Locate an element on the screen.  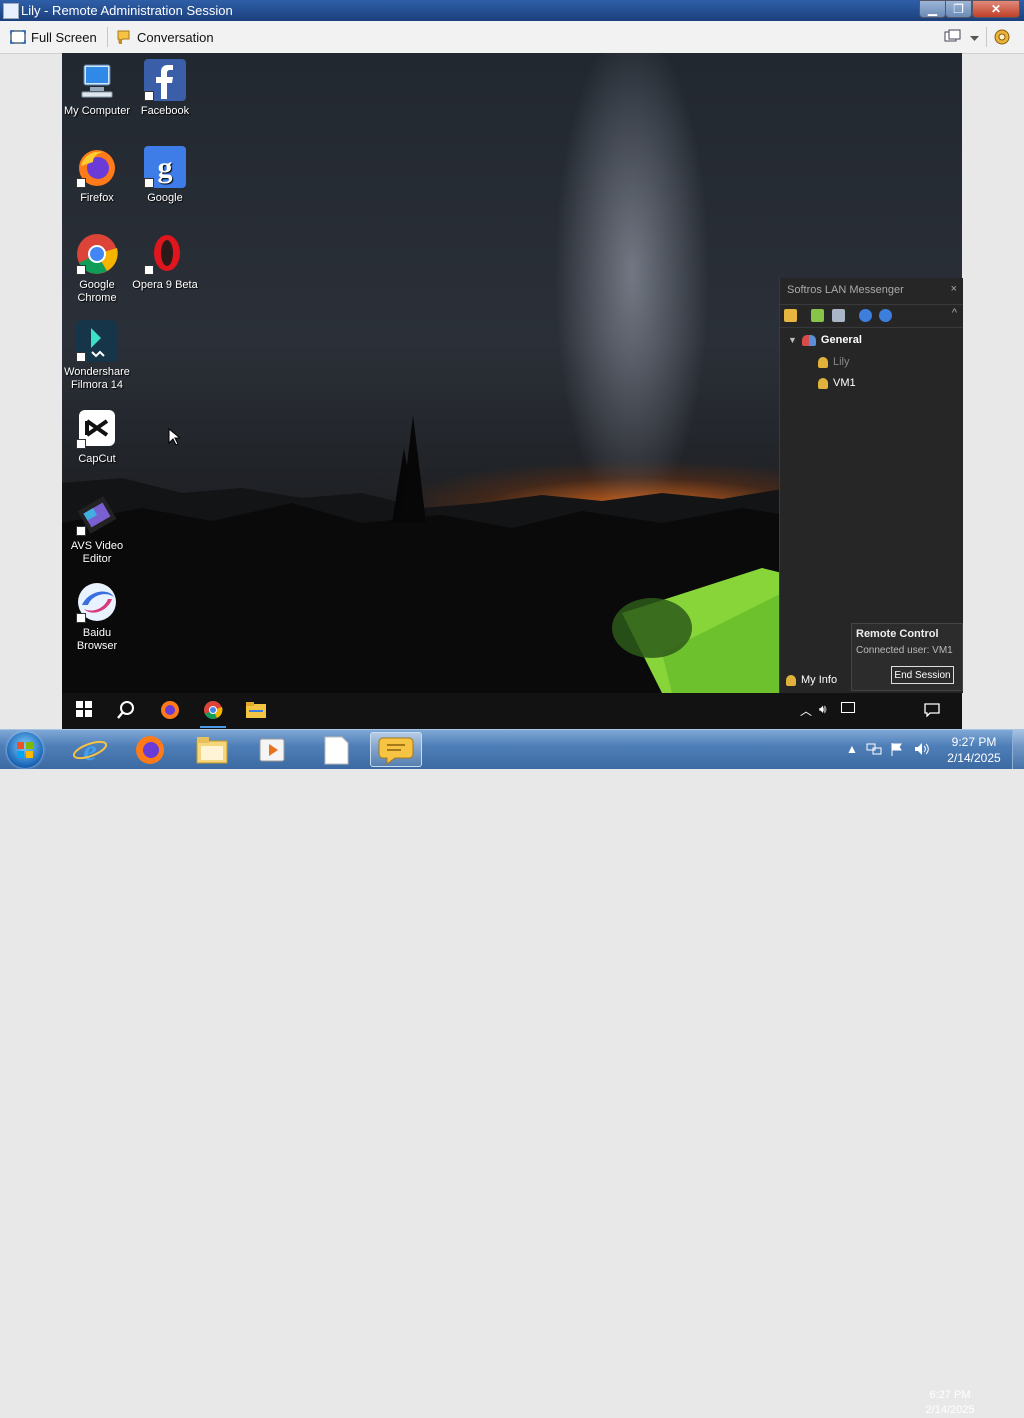
windows-start-icon is located at coordinates (84, 709).